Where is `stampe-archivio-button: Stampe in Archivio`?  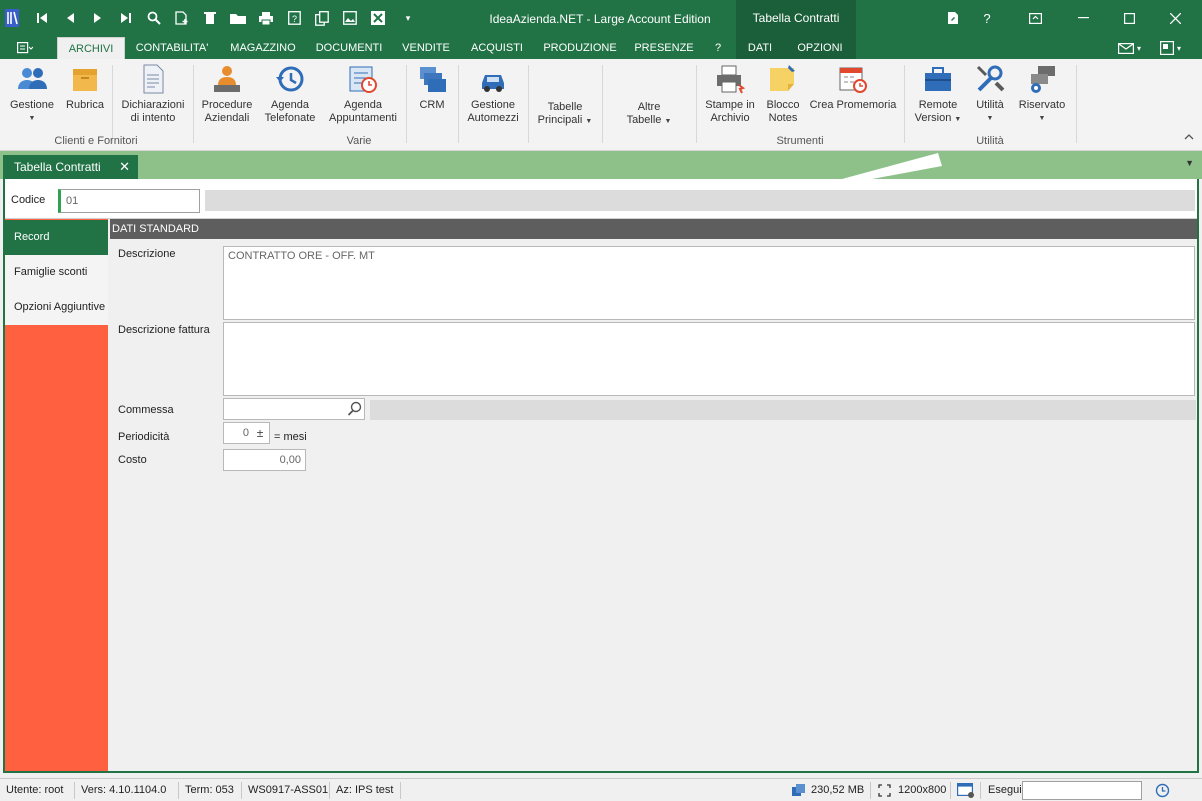
stampe-archivio-button: Stampe in Archivio is located at coordinates (730, 94).